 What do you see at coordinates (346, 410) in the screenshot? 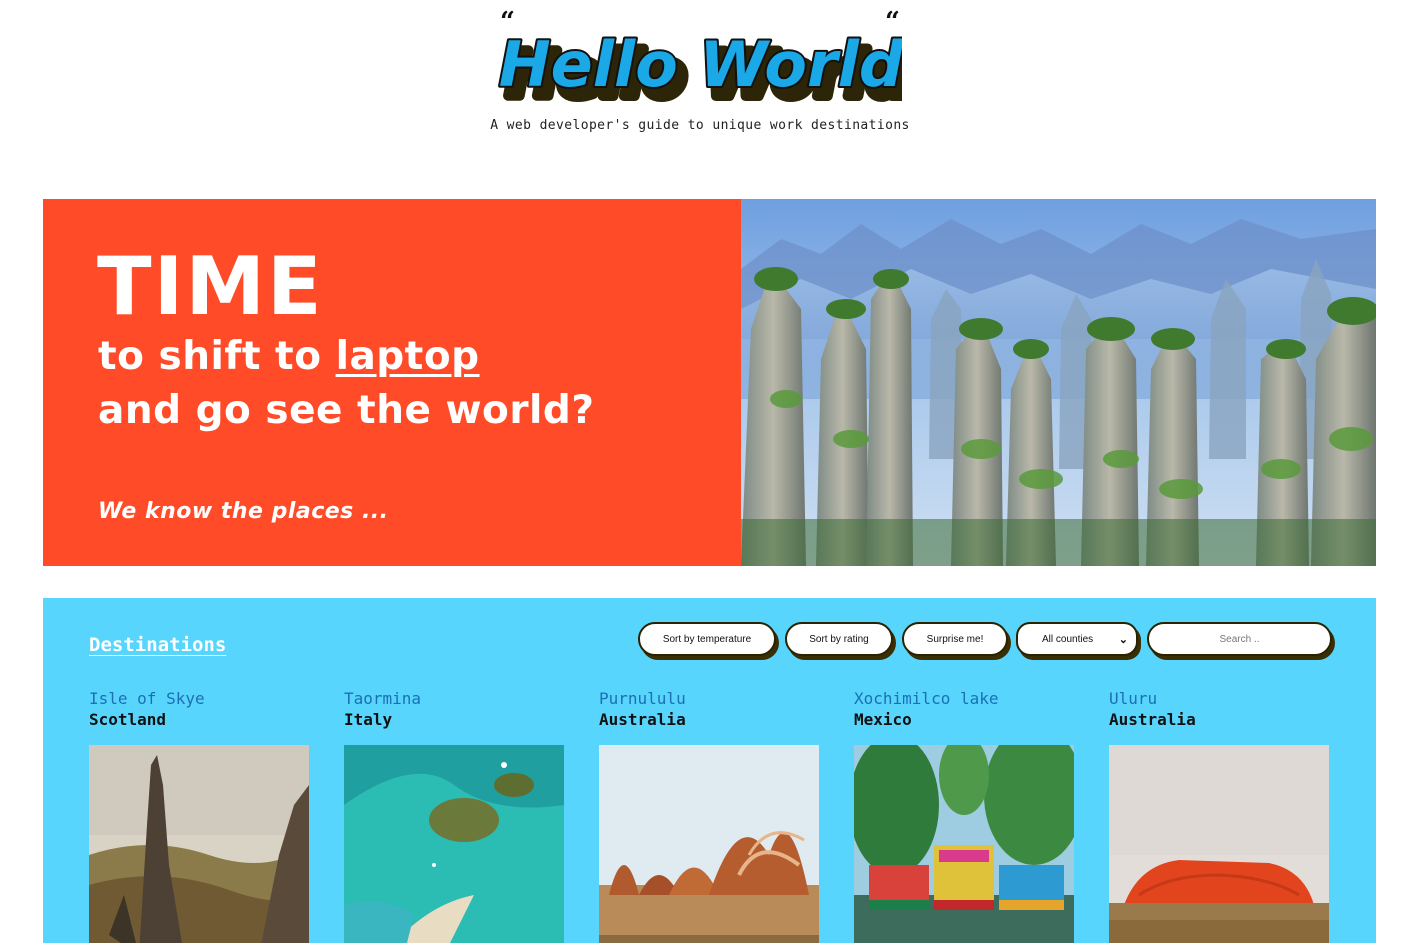
I see `hero-line-2: and go see the world?` at bounding box center [346, 410].